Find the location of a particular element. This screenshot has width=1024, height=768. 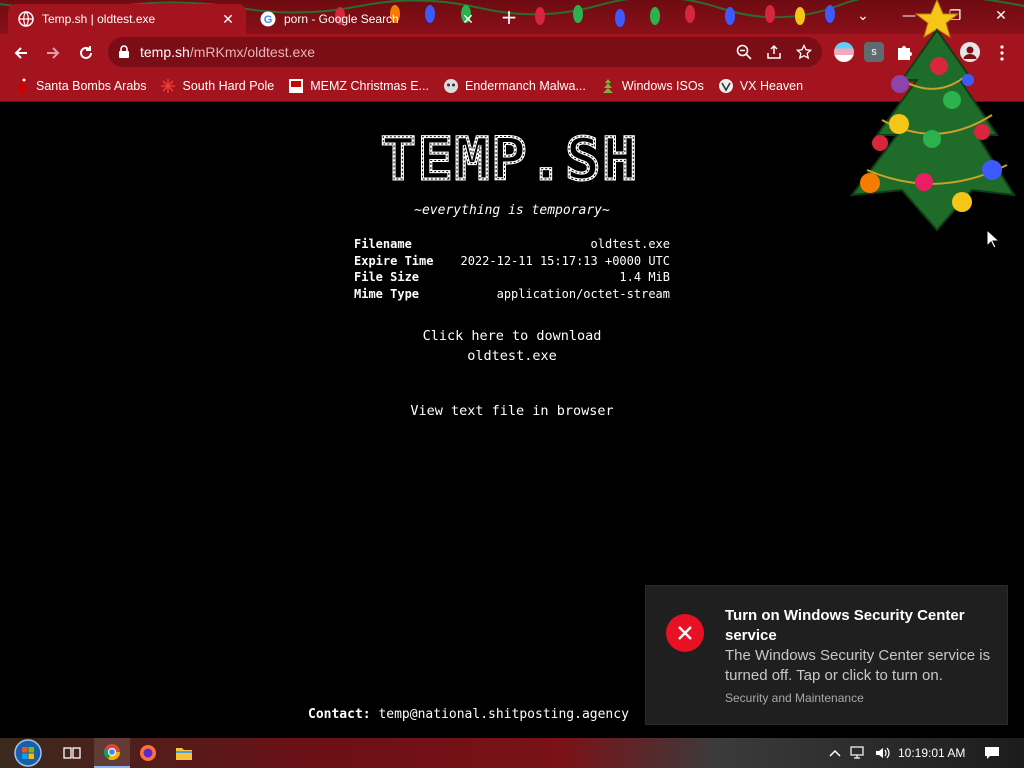

task-view-icon is located at coordinates (72, 753).